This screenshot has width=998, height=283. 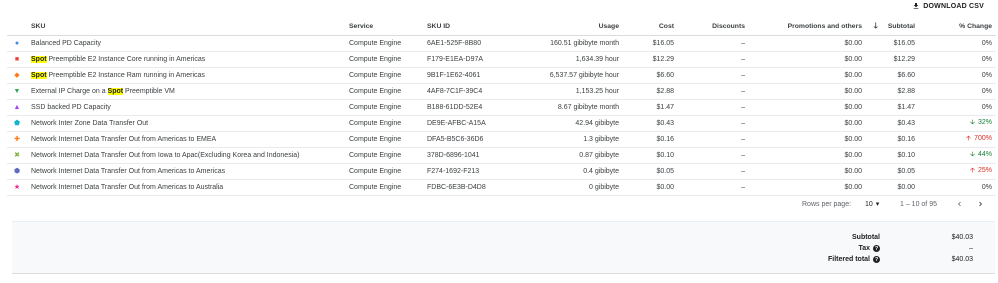 What do you see at coordinates (471, 139) in the screenshot?
I see `sku-id-cell: DFA5-B5C6-36D6` at bounding box center [471, 139].